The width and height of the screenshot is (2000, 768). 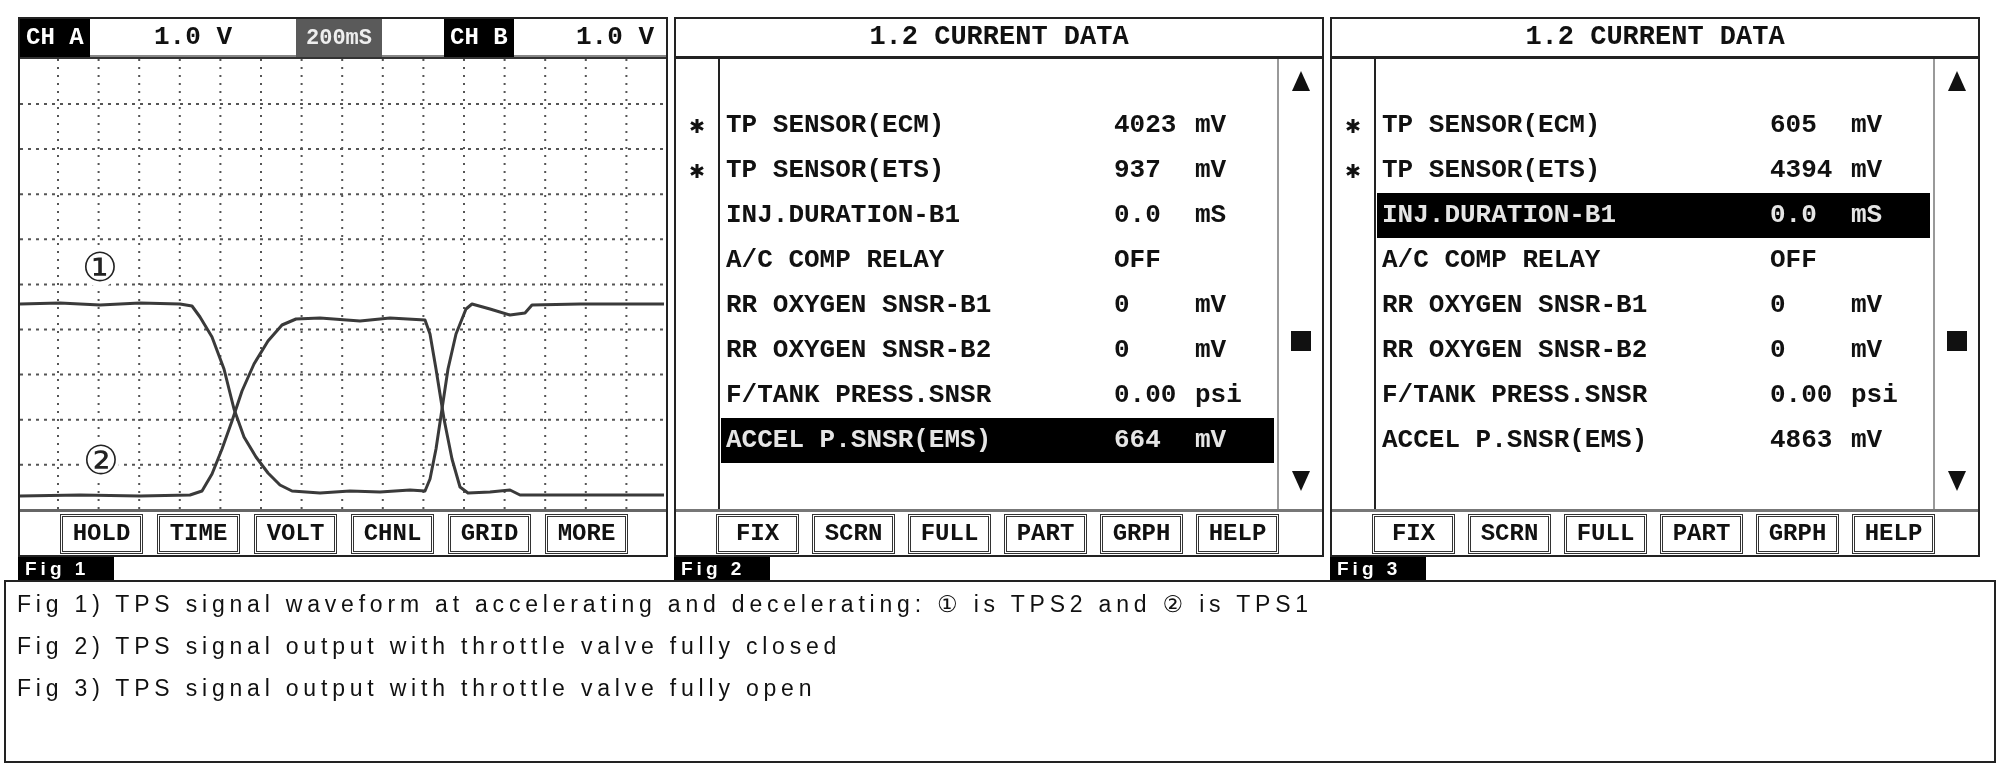 I want to click on figure-label: Fig 3, so click(x=1378, y=568).